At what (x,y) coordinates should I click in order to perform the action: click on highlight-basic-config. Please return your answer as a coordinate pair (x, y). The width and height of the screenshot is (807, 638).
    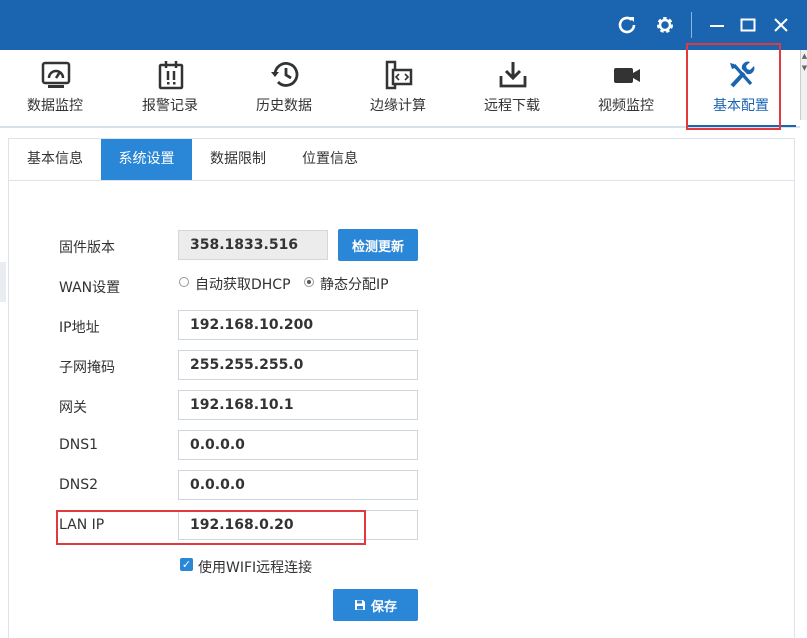
    Looking at the image, I should click on (733, 86).